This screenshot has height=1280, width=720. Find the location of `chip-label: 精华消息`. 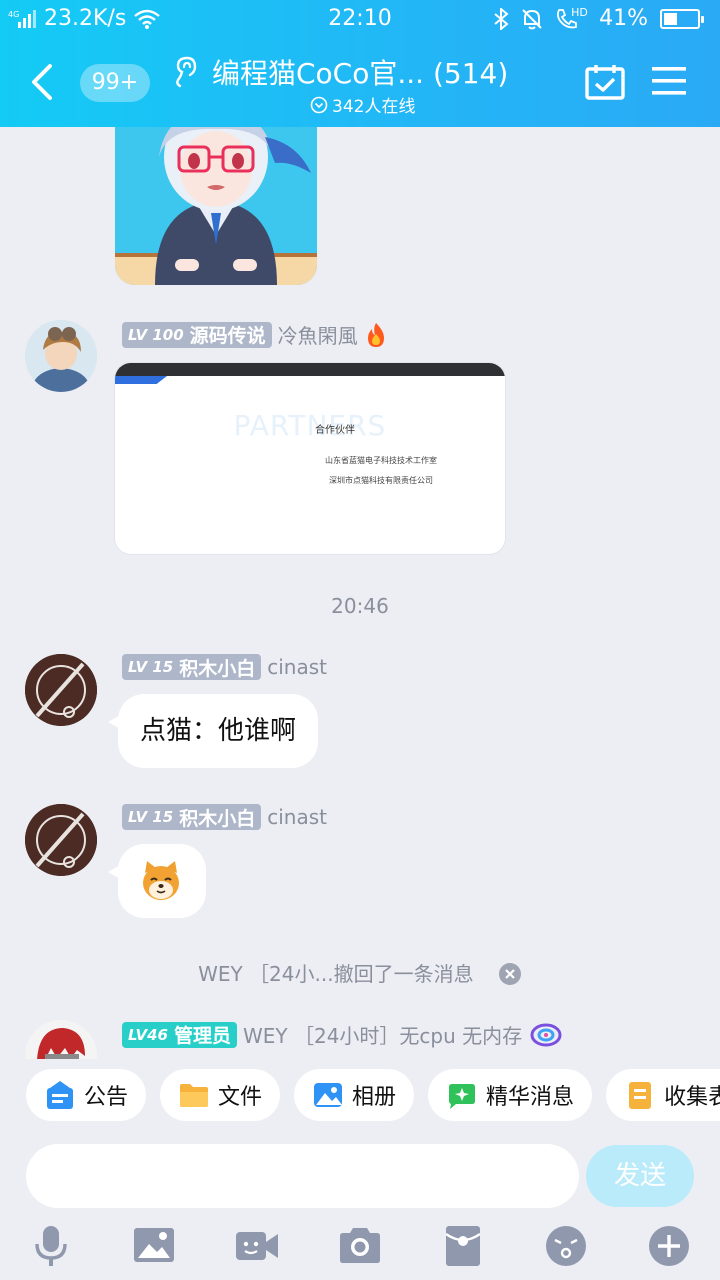

chip-label: 精华消息 is located at coordinates (530, 1097).